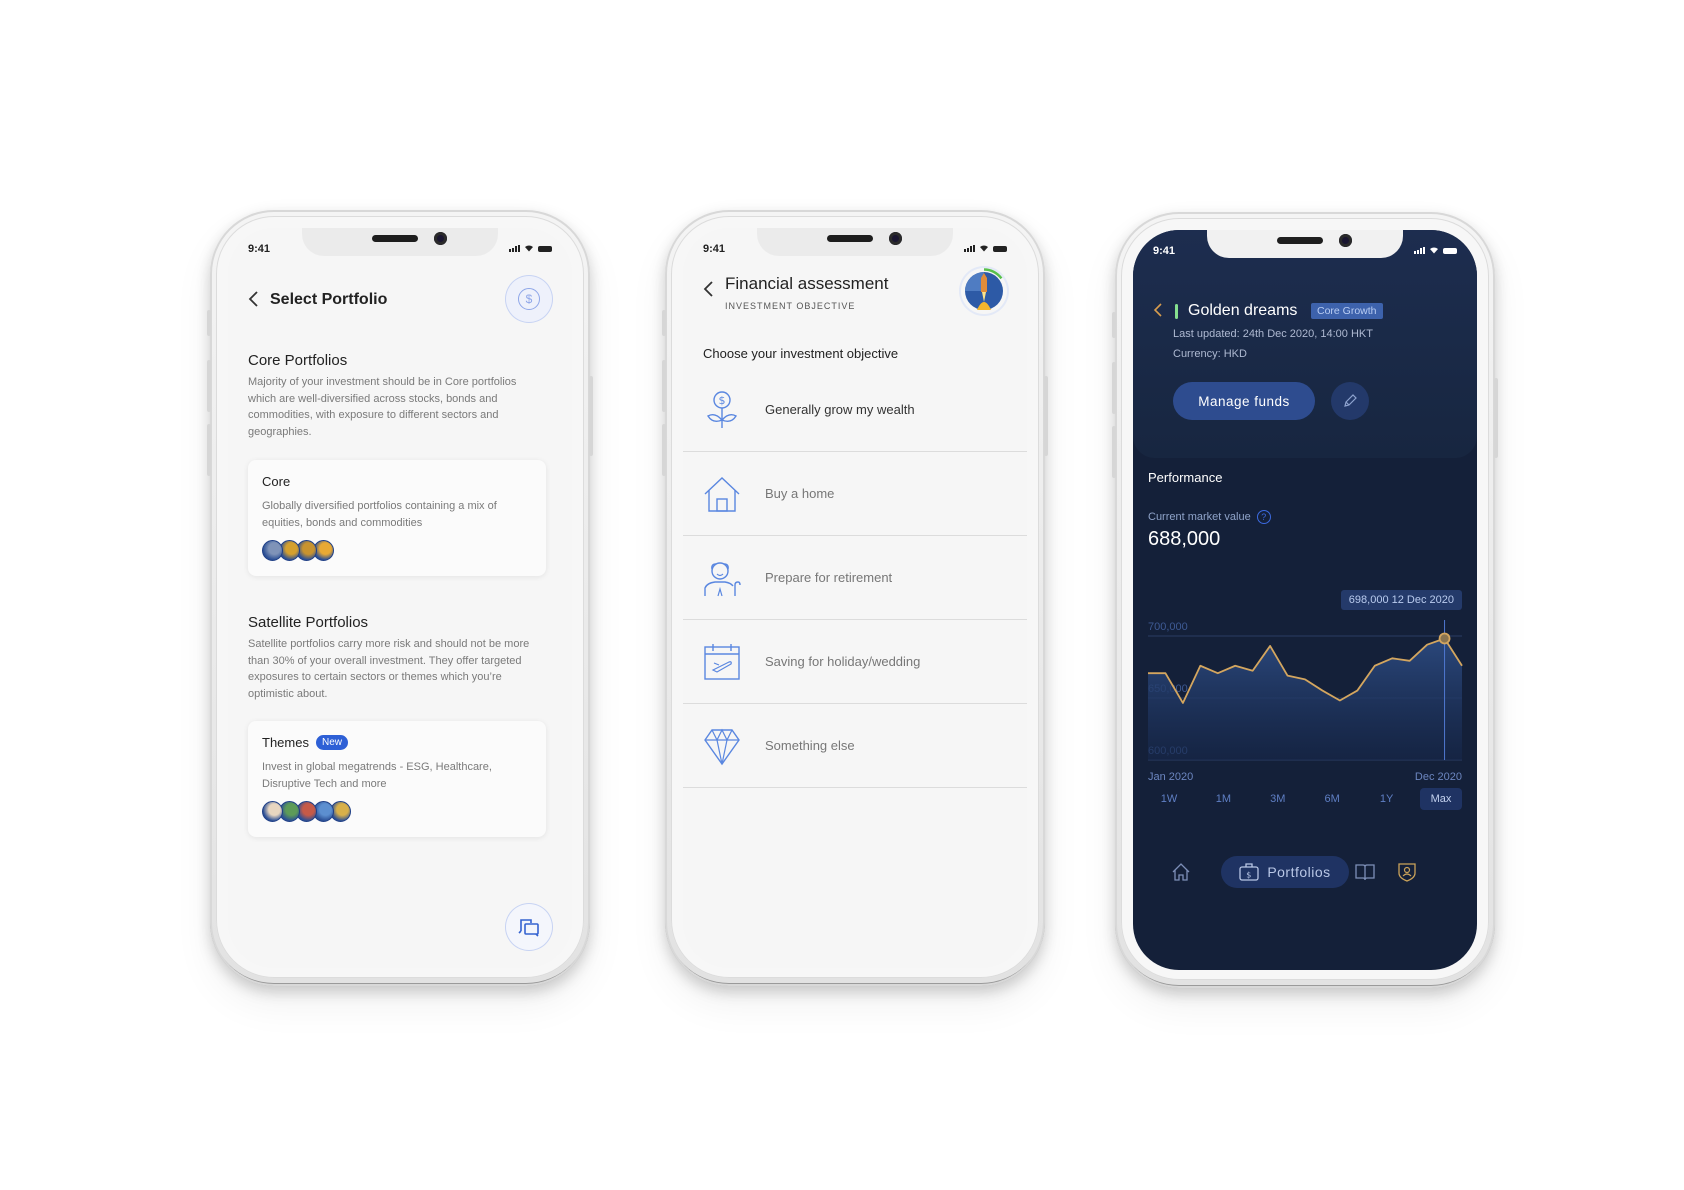 The image size is (1684, 1190). I want to click on nav-profile, so click(1407, 872).